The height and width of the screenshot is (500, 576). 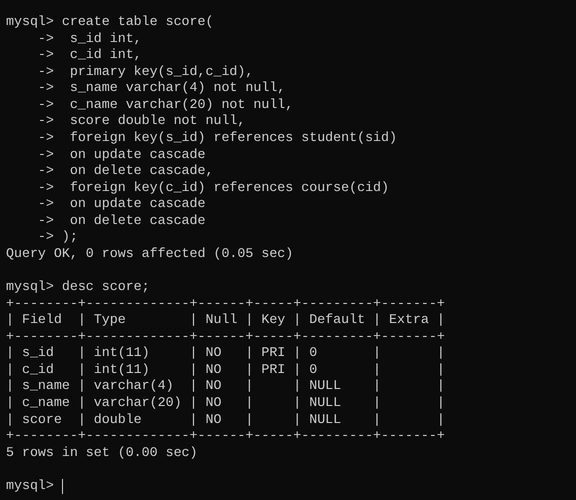 What do you see at coordinates (57, 237) in the screenshot?
I see `terminal-line: -> );` at bounding box center [57, 237].